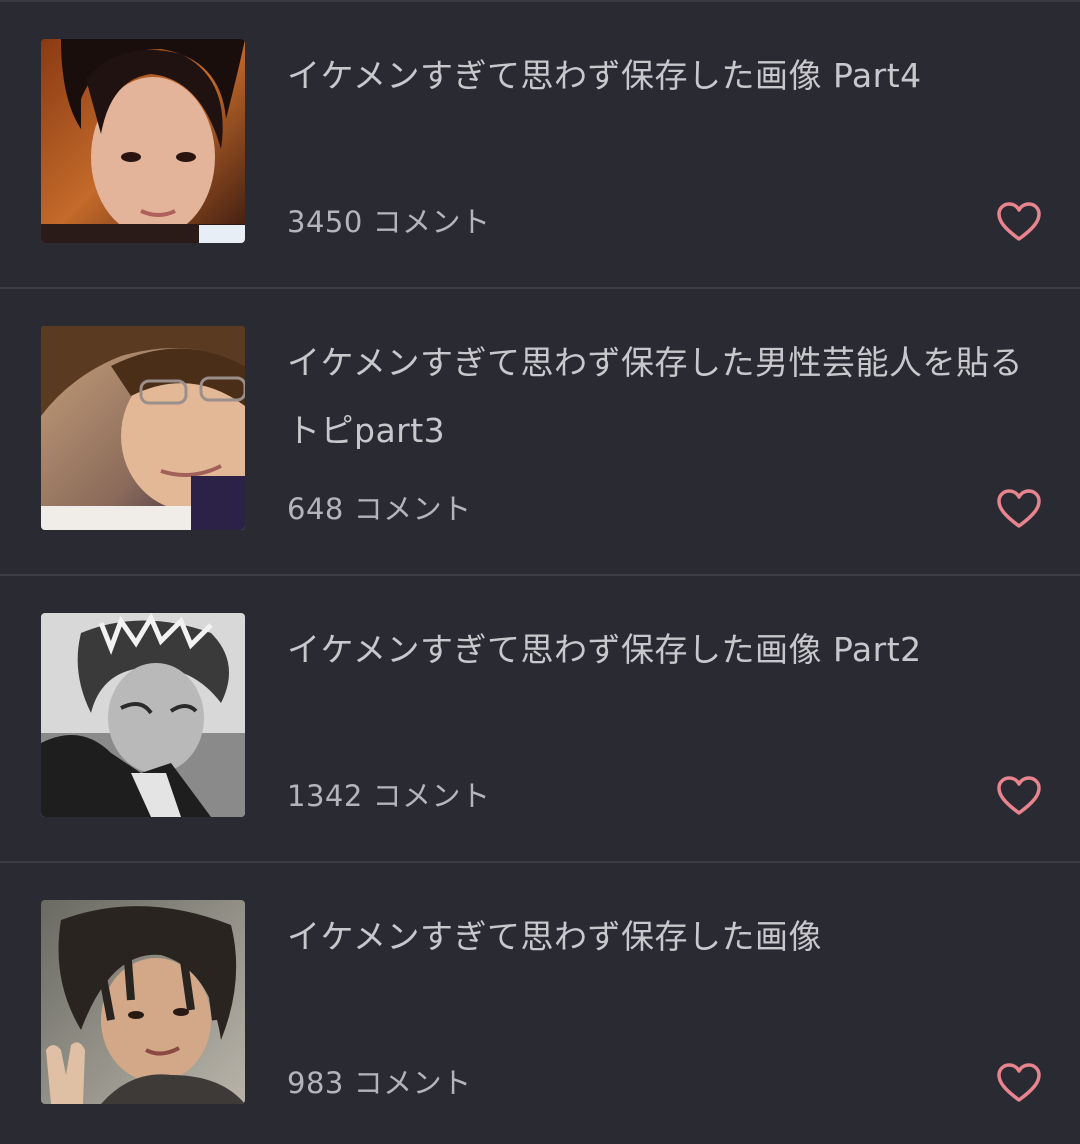 The height and width of the screenshot is (1144, 1080). I want to click on comment-count: 3450 コメント, so click(389, 222).